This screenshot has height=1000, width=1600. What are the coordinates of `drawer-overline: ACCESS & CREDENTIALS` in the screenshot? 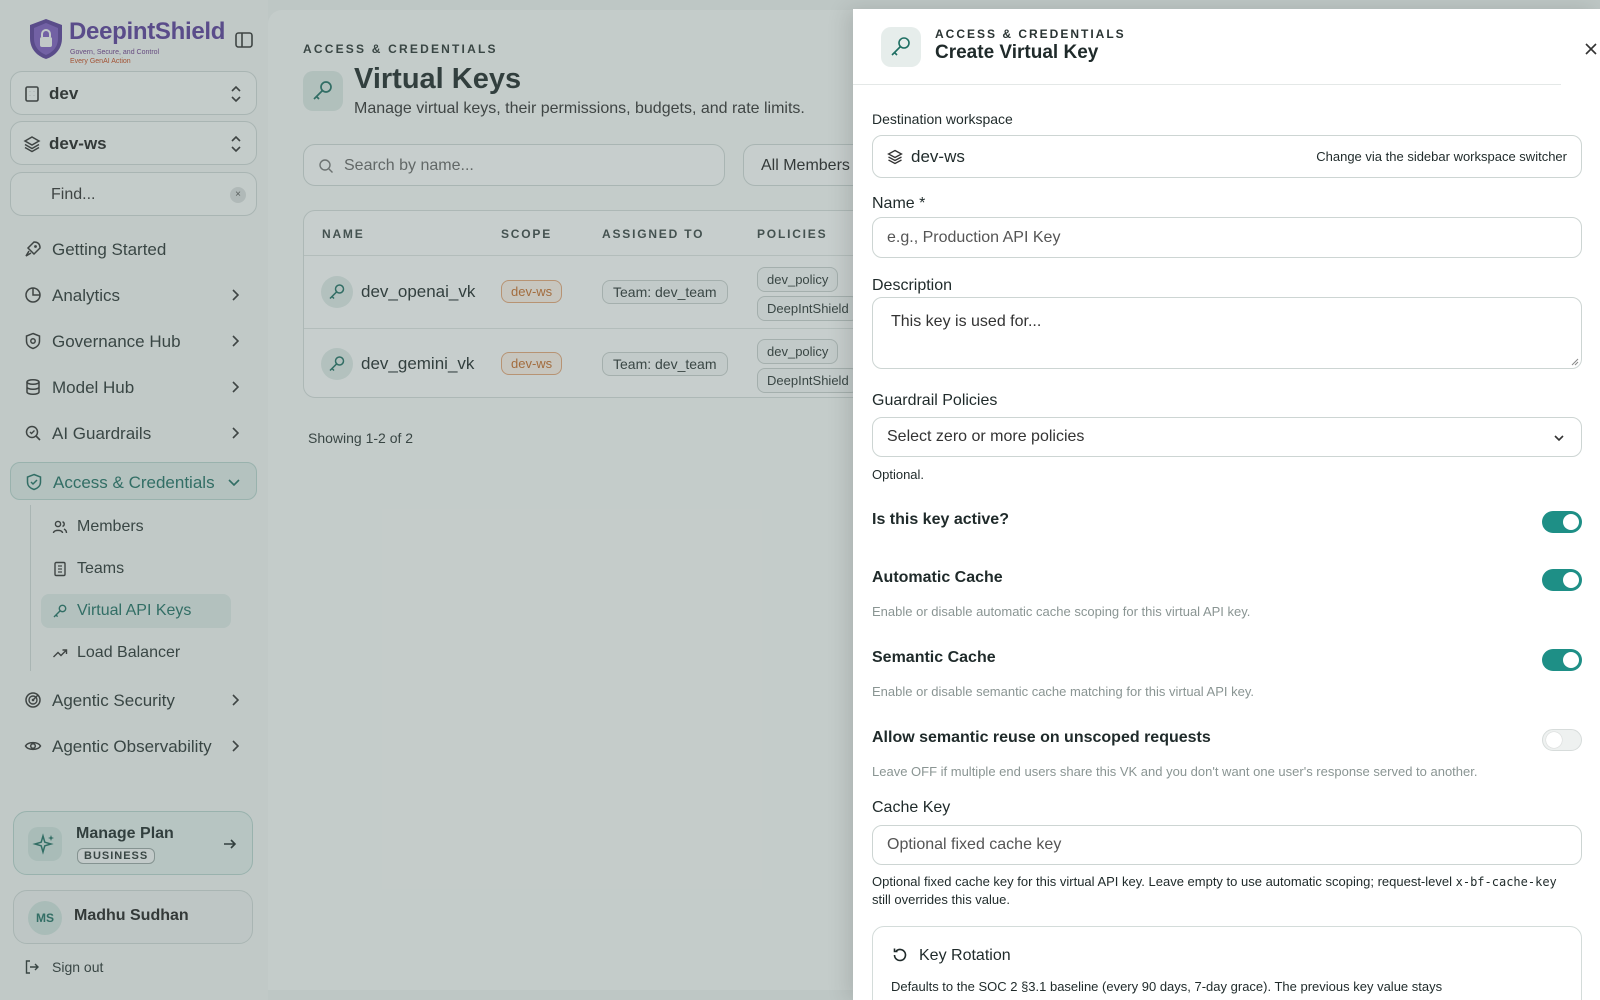 It's located at (1030, 34).